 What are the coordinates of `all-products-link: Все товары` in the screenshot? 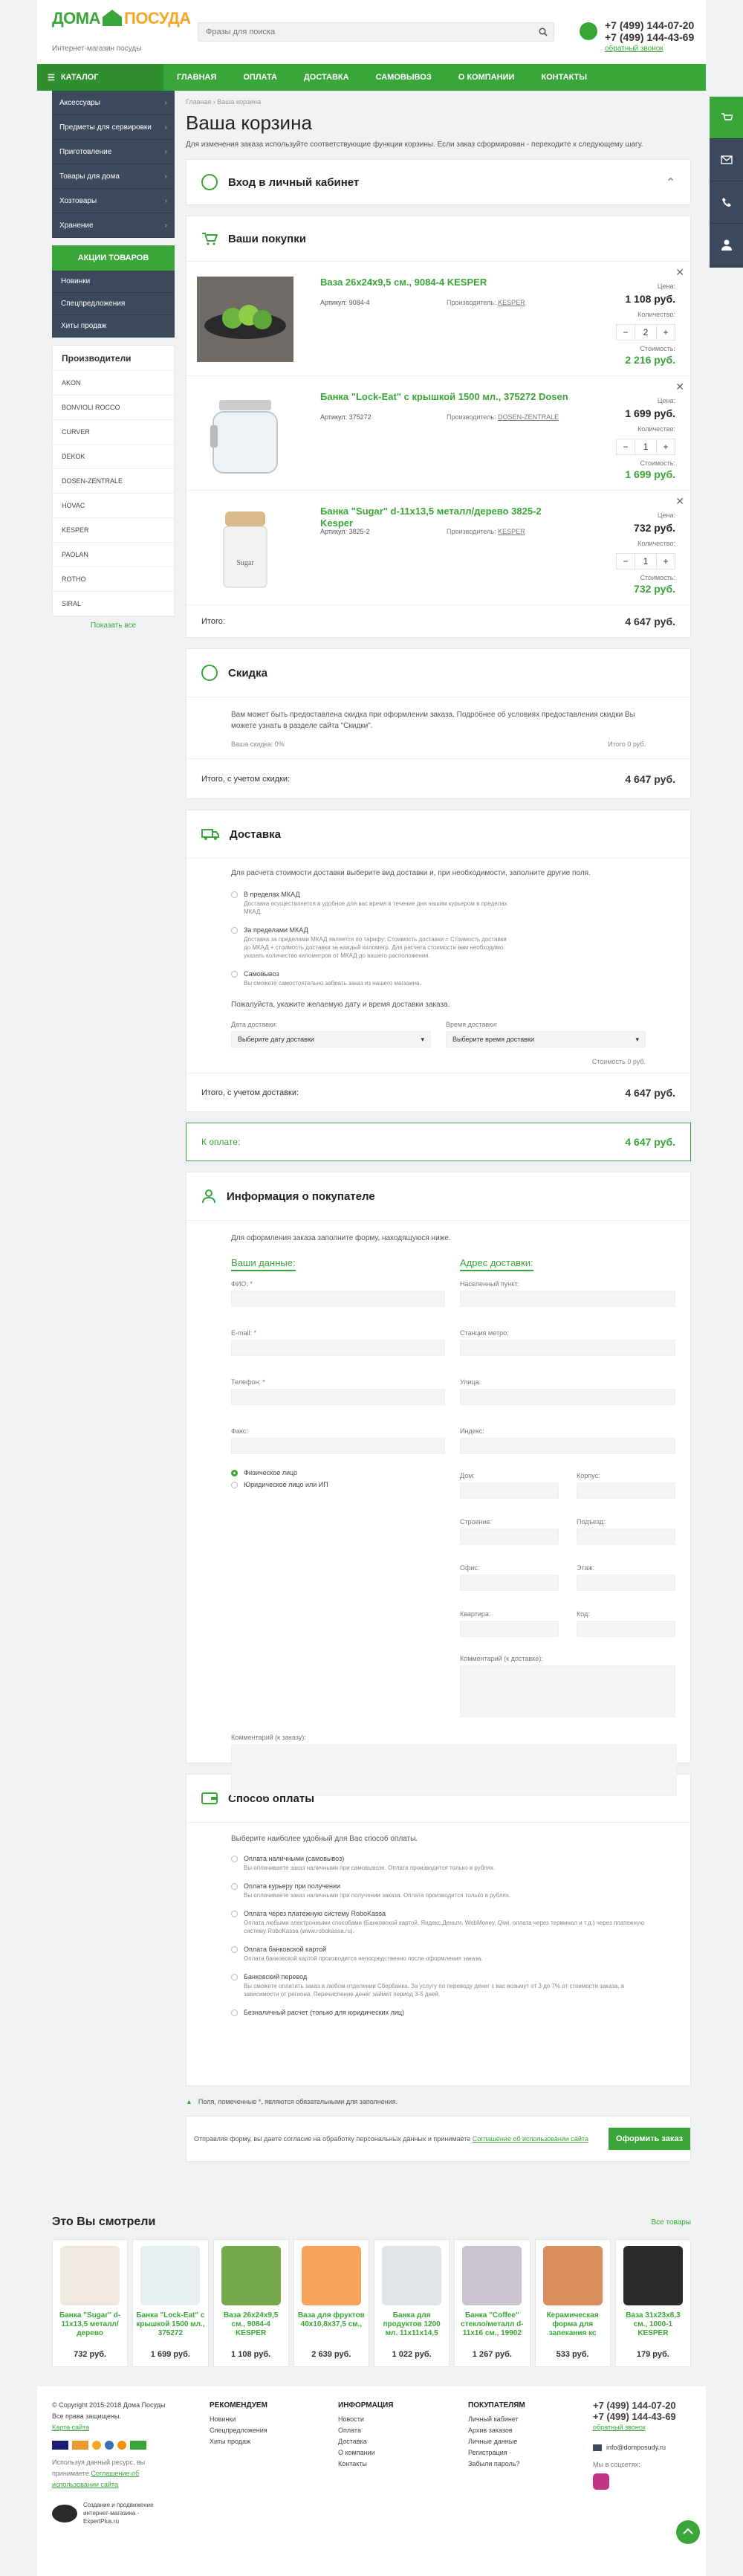 It's located at (671, 2222).